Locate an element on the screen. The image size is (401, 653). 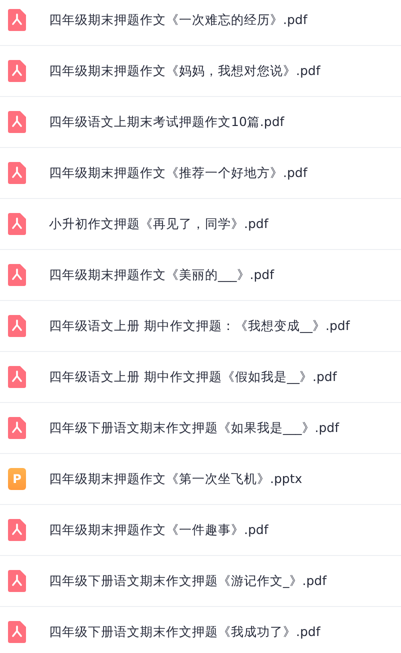
file-name: 四年级期末押题作文《一次难忘的经历》.pdf is located at coordinates (178, 20).